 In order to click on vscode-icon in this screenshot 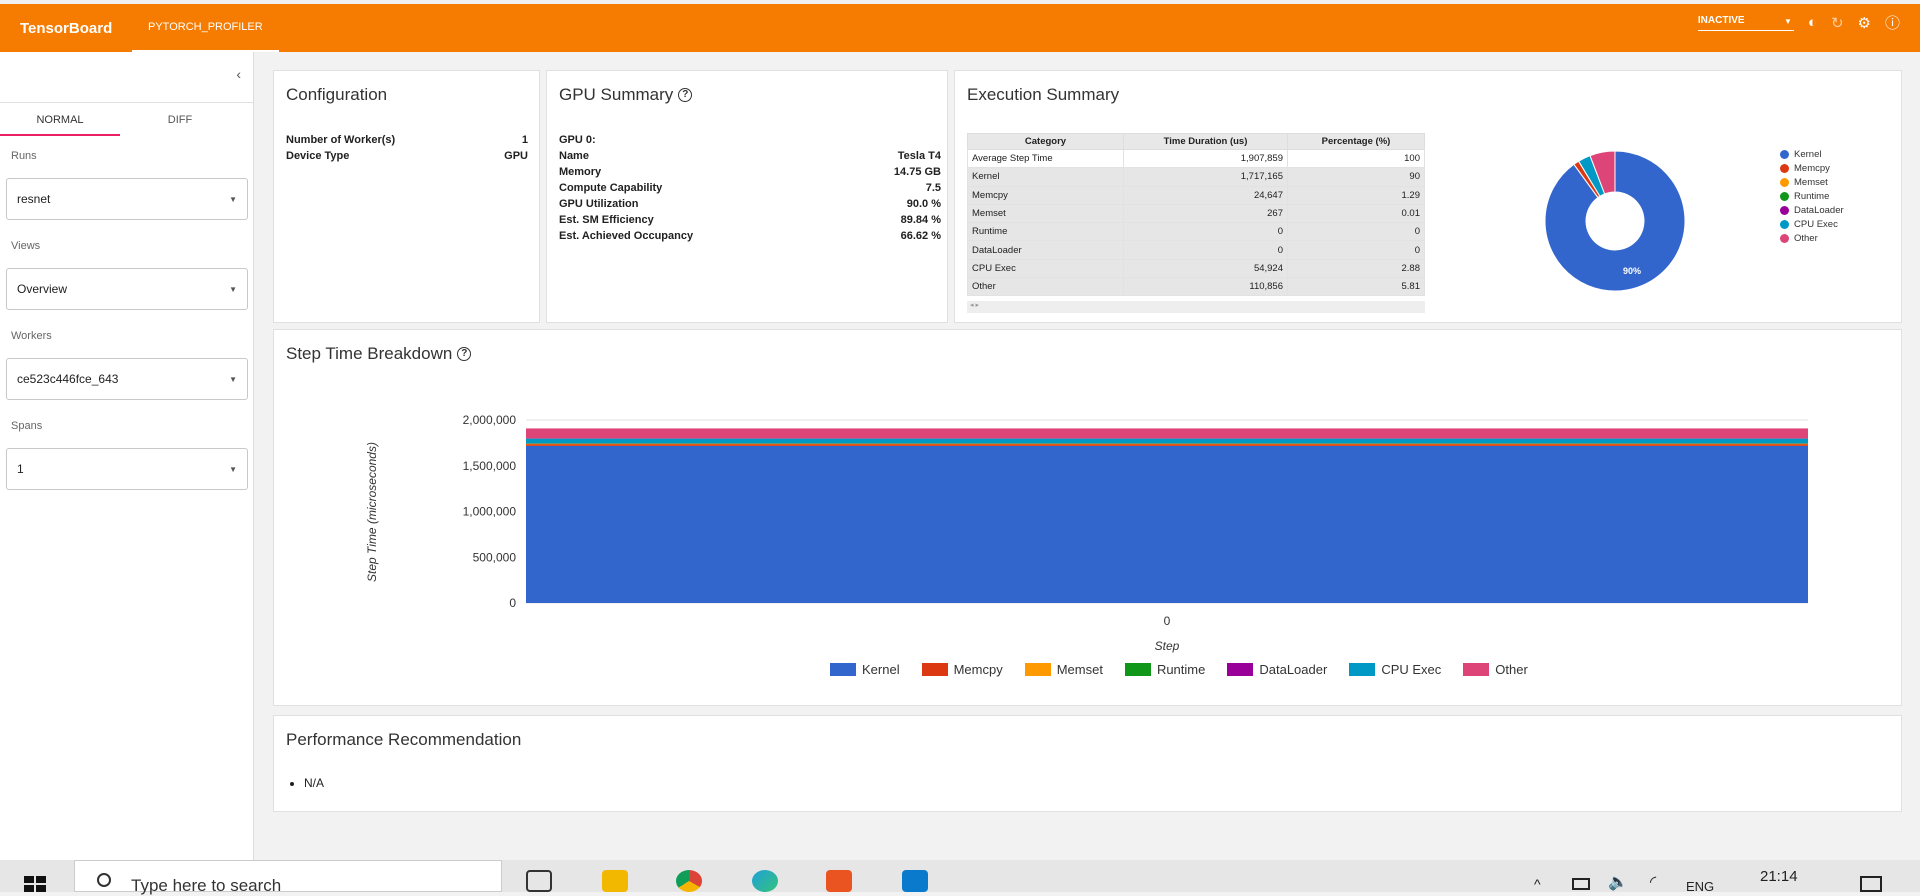, I will do `click(915, 881)`.